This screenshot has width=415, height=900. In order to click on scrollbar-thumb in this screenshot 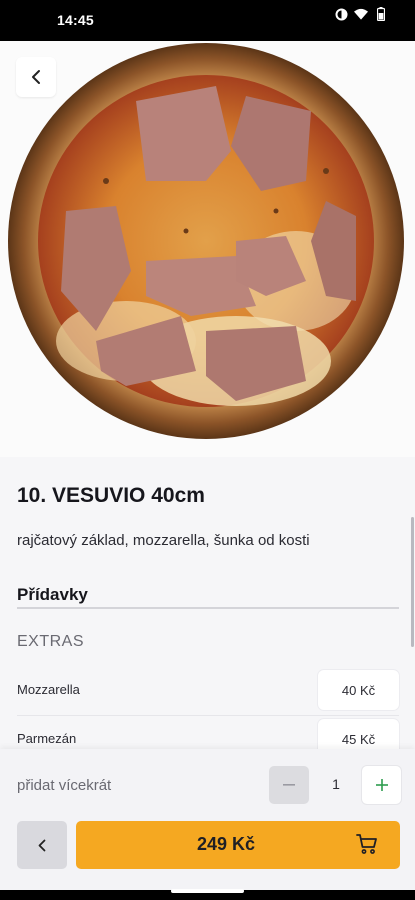, I will do `click(412, 582)`.